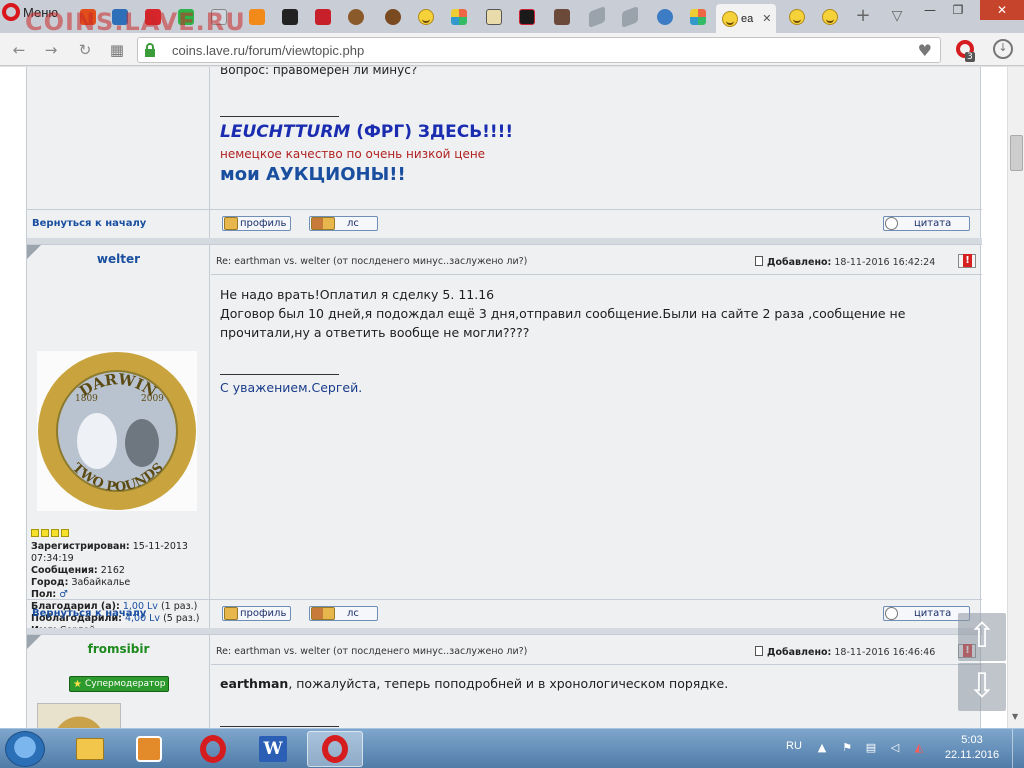  I want to click on network-icon: ▤, so click(871, 748).